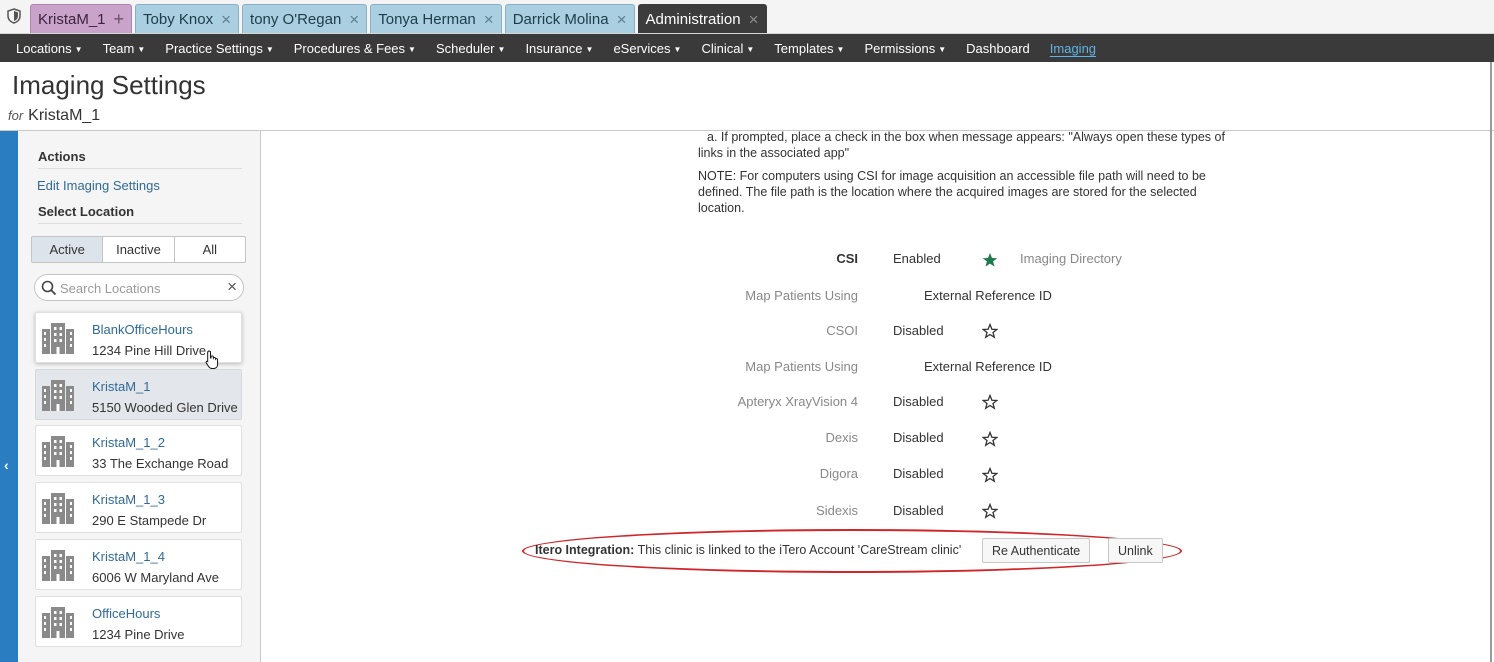 The width and height of the screenshot is (1494, 662). I want to click on dexis-status: Disabled, so click(918, 437).